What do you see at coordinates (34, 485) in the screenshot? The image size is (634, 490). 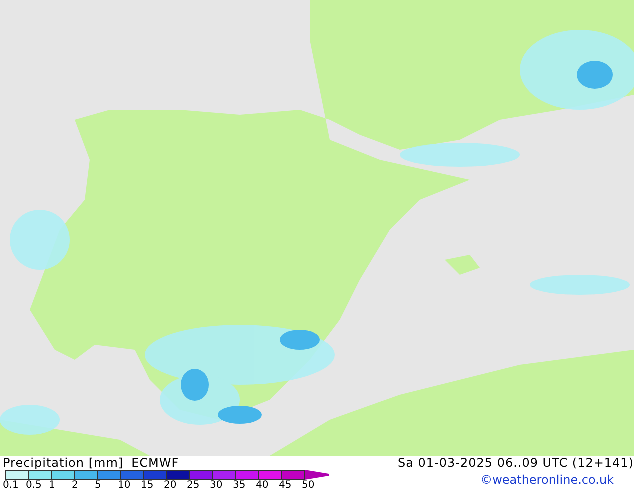 I see `legend-label: 0.5` at bounding box center [34, 485].